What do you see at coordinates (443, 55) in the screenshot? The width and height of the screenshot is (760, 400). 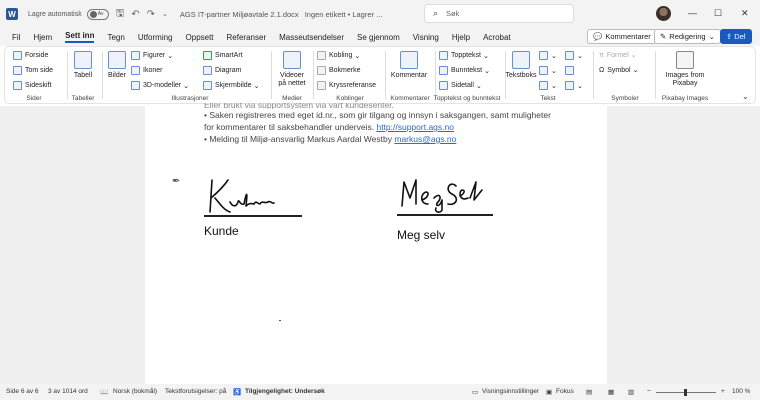 I see `header-icon` at bounding box center [443, 55].